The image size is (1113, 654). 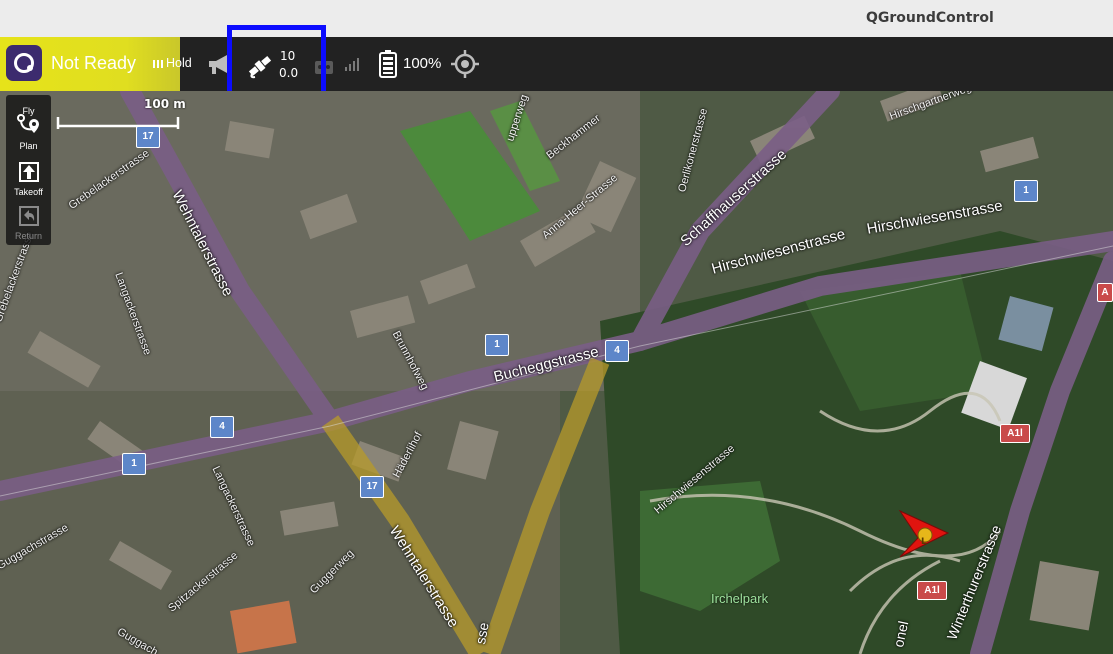 I want to click on window-title-bar: QGroundControl, so click(x=556, y=19).